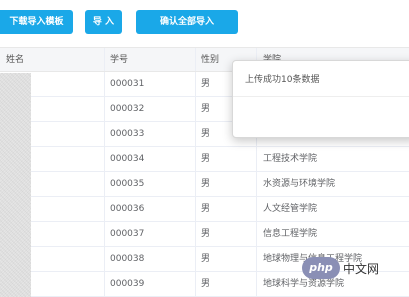 Image resolution: width=409 pixels, height=297 pixels. I want to click on toast-divider, so click(321, 96).